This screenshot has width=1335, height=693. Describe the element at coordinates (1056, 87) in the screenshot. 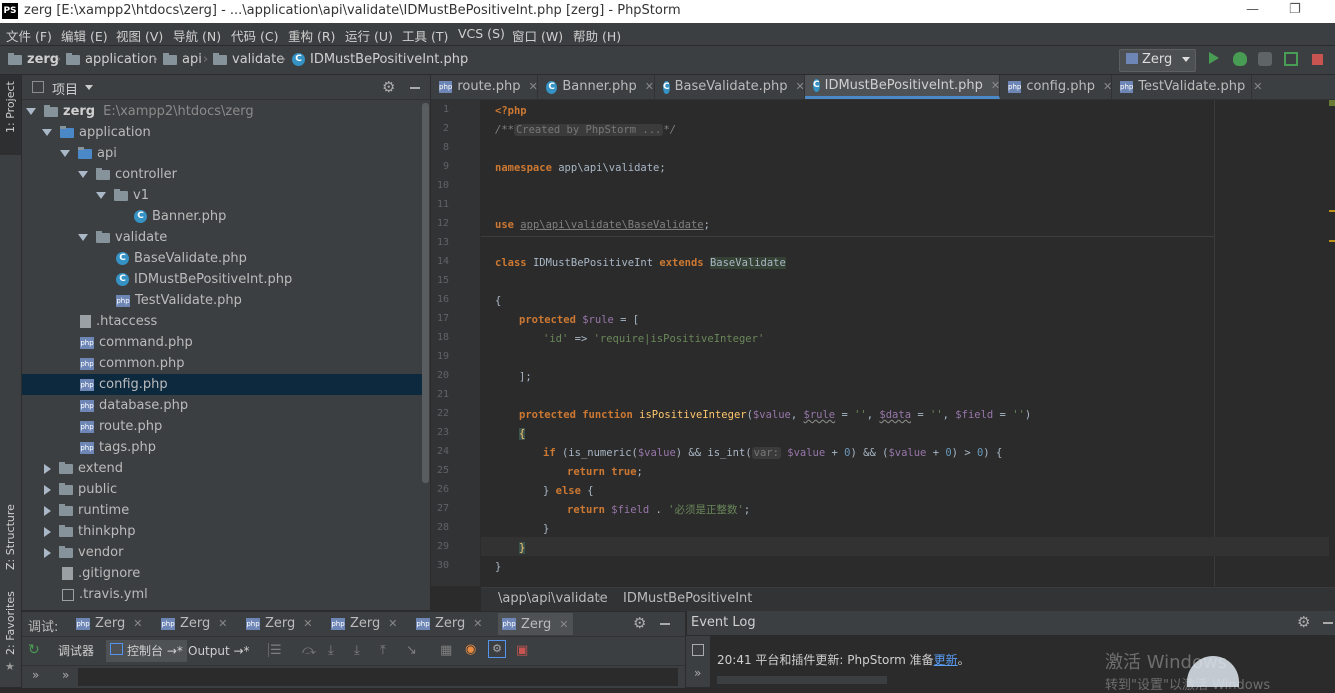

I see `tab-config: php config.php ✕` at that location.